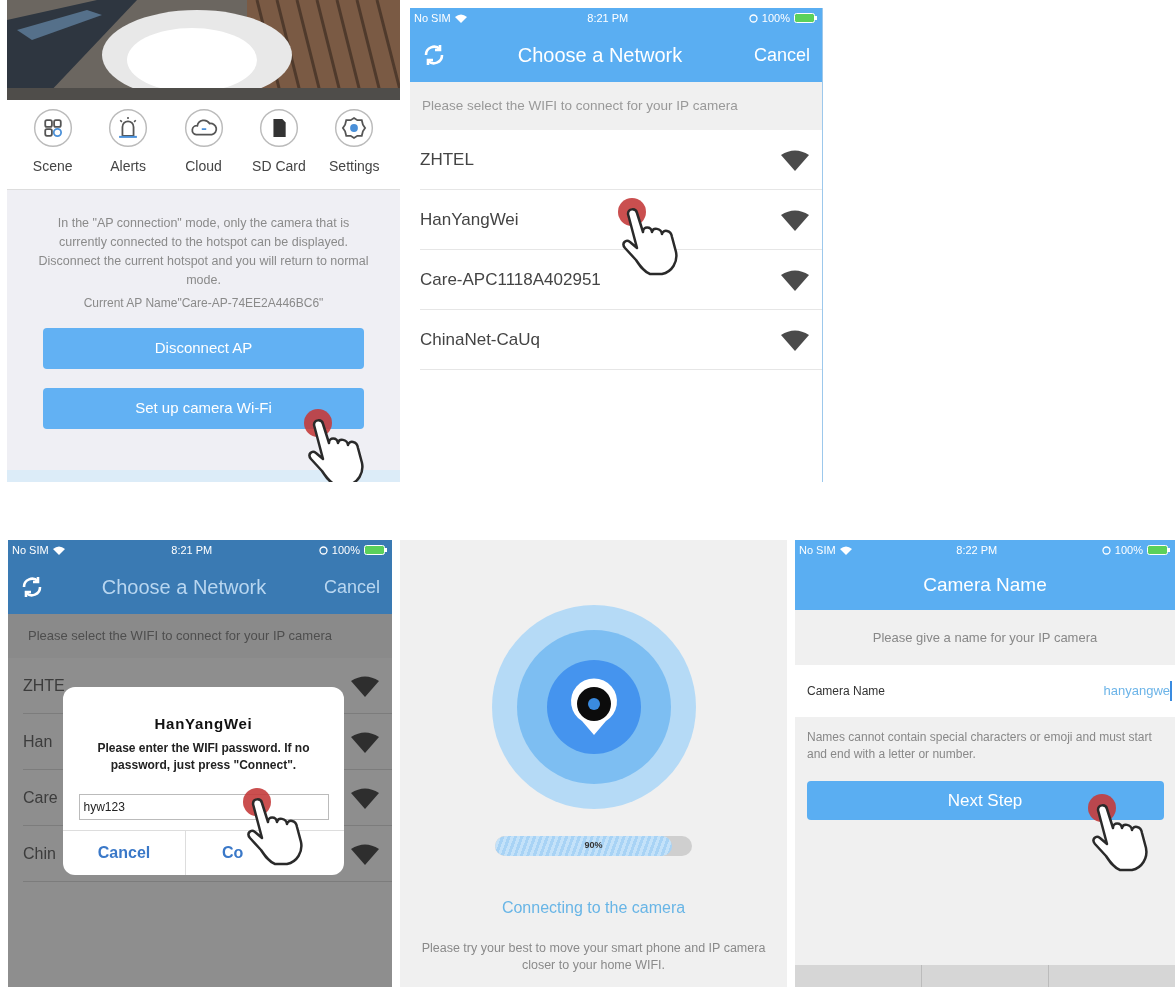  Describe the element at coordinates (203, 724) in the screenshot. I see `dialog-title: HanYangWei` at that location.